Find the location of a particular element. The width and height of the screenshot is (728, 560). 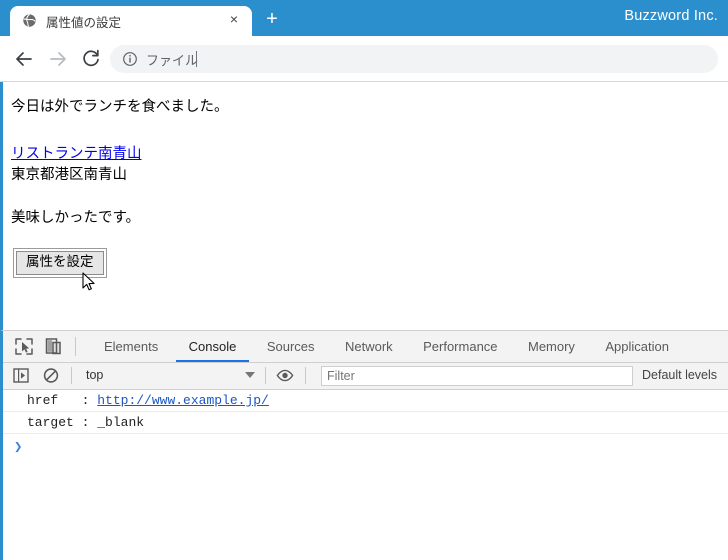

back-arrow-icon is located at coordinates (24, 59).